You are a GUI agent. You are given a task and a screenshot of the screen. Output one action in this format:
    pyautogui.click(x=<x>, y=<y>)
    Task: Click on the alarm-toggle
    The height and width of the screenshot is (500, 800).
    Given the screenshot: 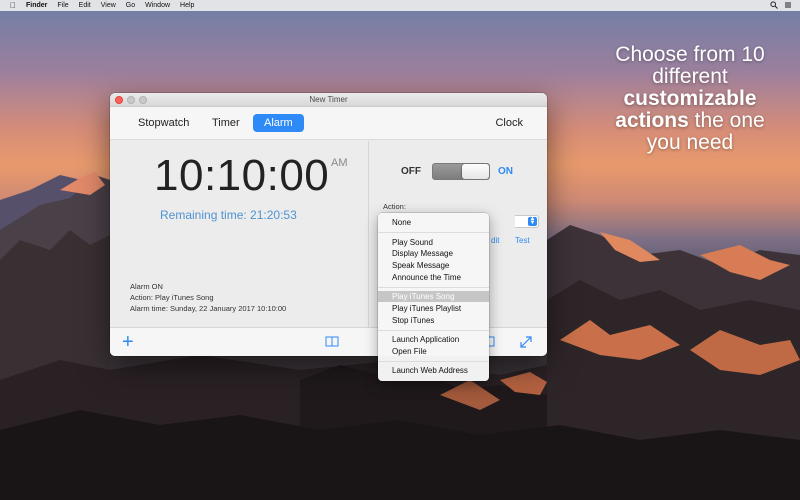 What is the action you would take?
    pyautogui.click(x=461, y=171)
    